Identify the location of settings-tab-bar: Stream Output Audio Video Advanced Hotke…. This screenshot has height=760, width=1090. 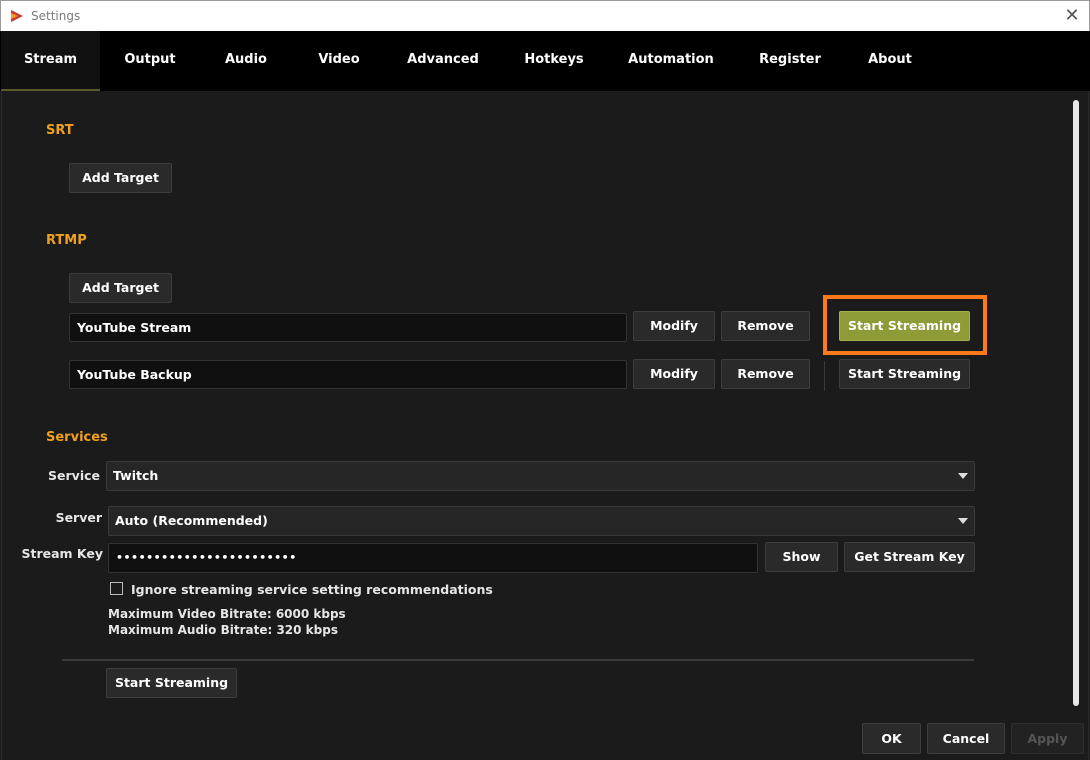
(545, 61).